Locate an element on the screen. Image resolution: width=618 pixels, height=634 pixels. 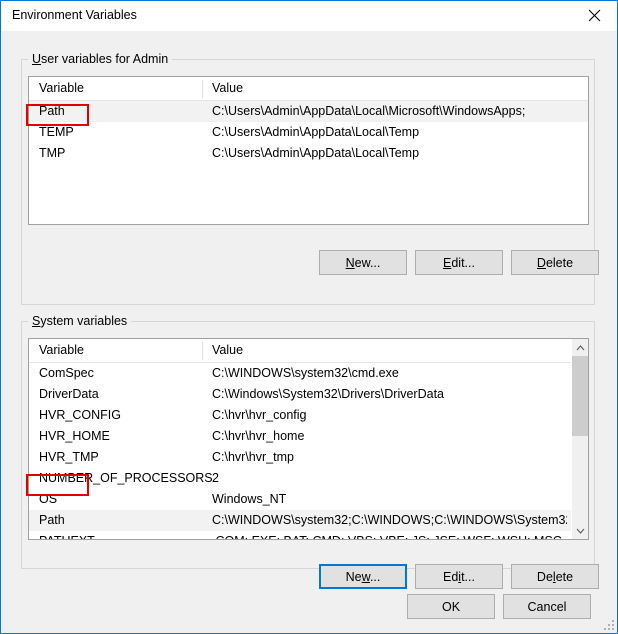
system-delete-button: Delete is located at coordinates (555, 576).